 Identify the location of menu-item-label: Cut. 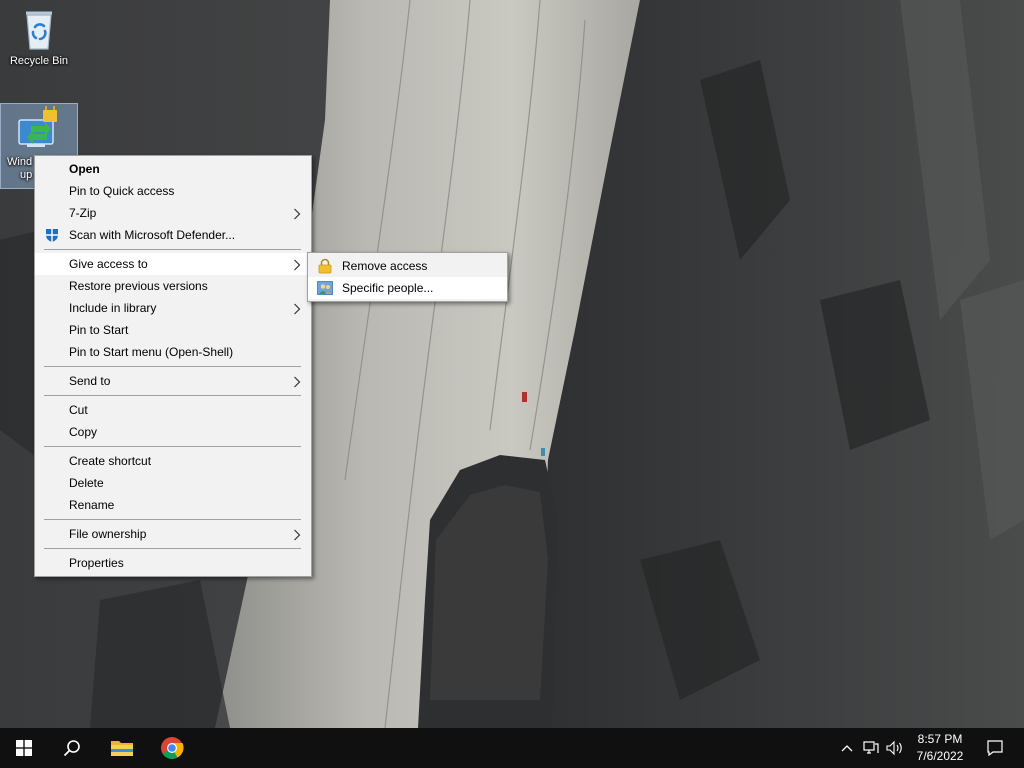
(78, 410).